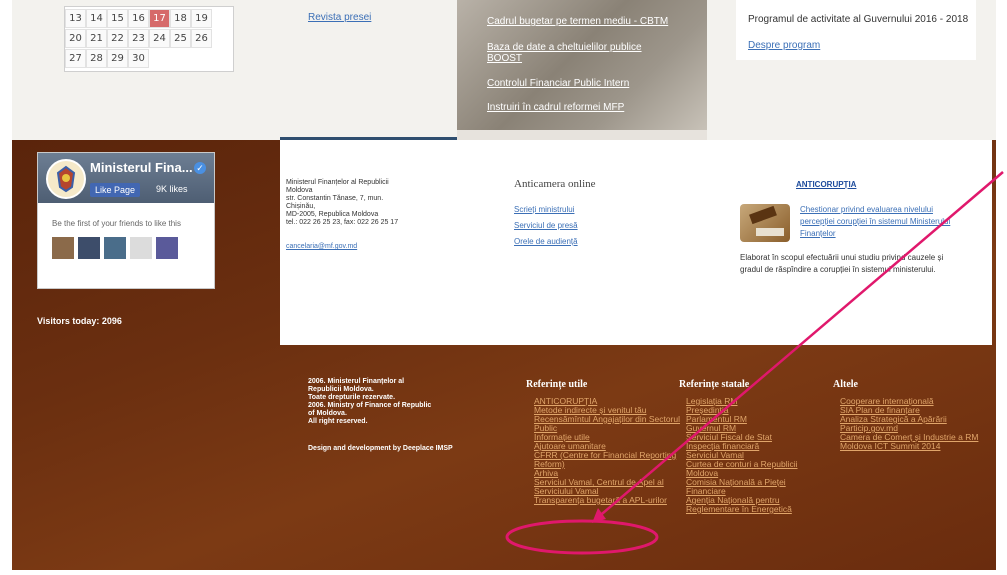 The image size is (1007, 575). What do you see at coordinates (582, 537) in the screenshot?
I see `annotation-ellipse` at bounding box center [582, 537].